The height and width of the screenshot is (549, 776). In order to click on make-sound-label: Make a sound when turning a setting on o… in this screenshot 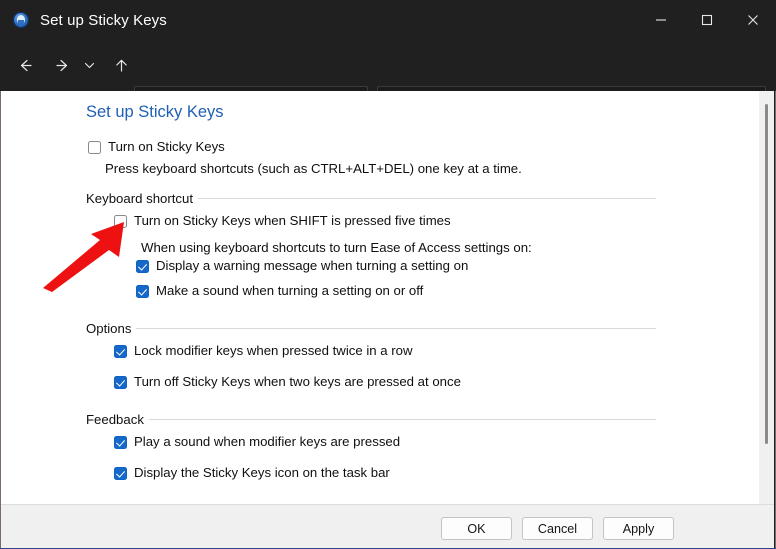, I will do `click(290, 290)`.